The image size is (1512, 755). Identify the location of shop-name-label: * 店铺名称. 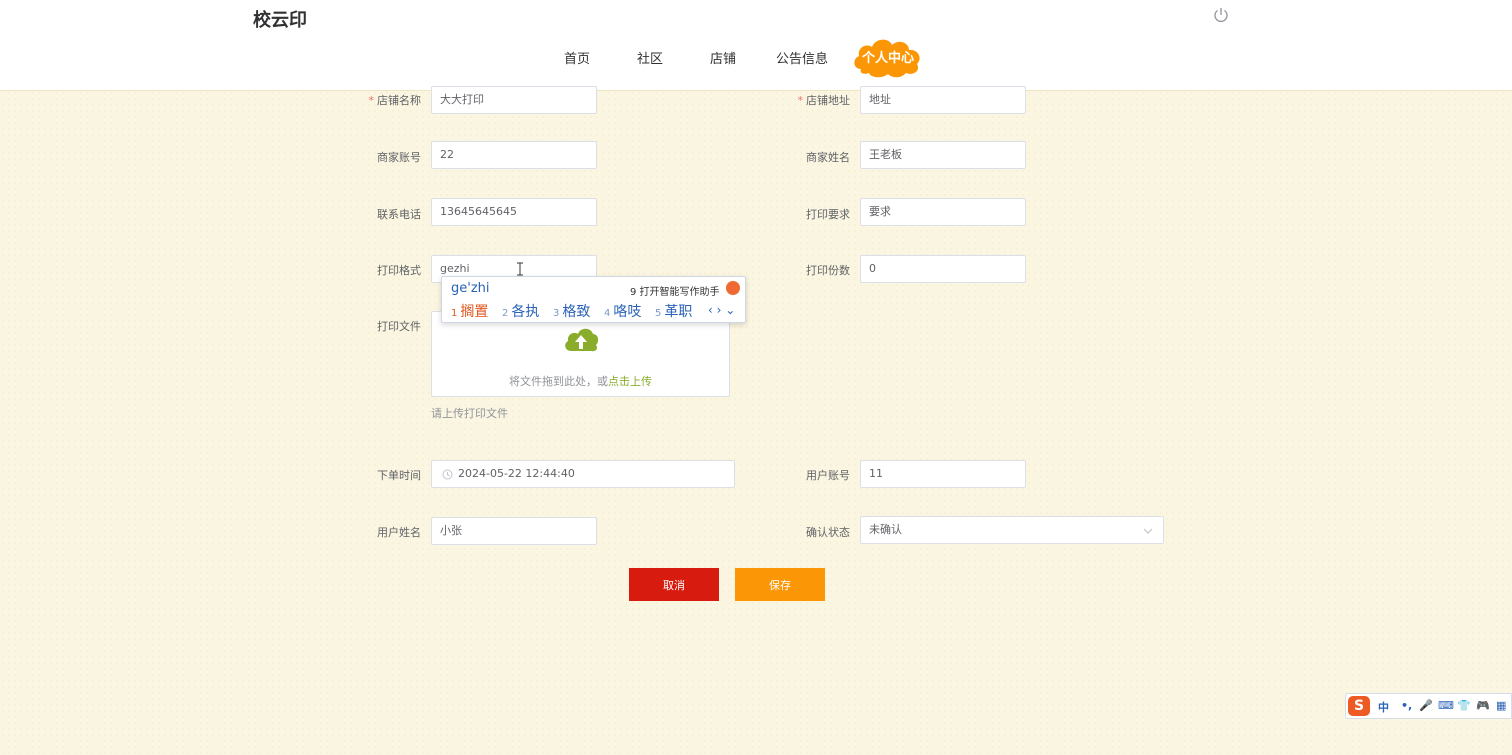
(395, 100).